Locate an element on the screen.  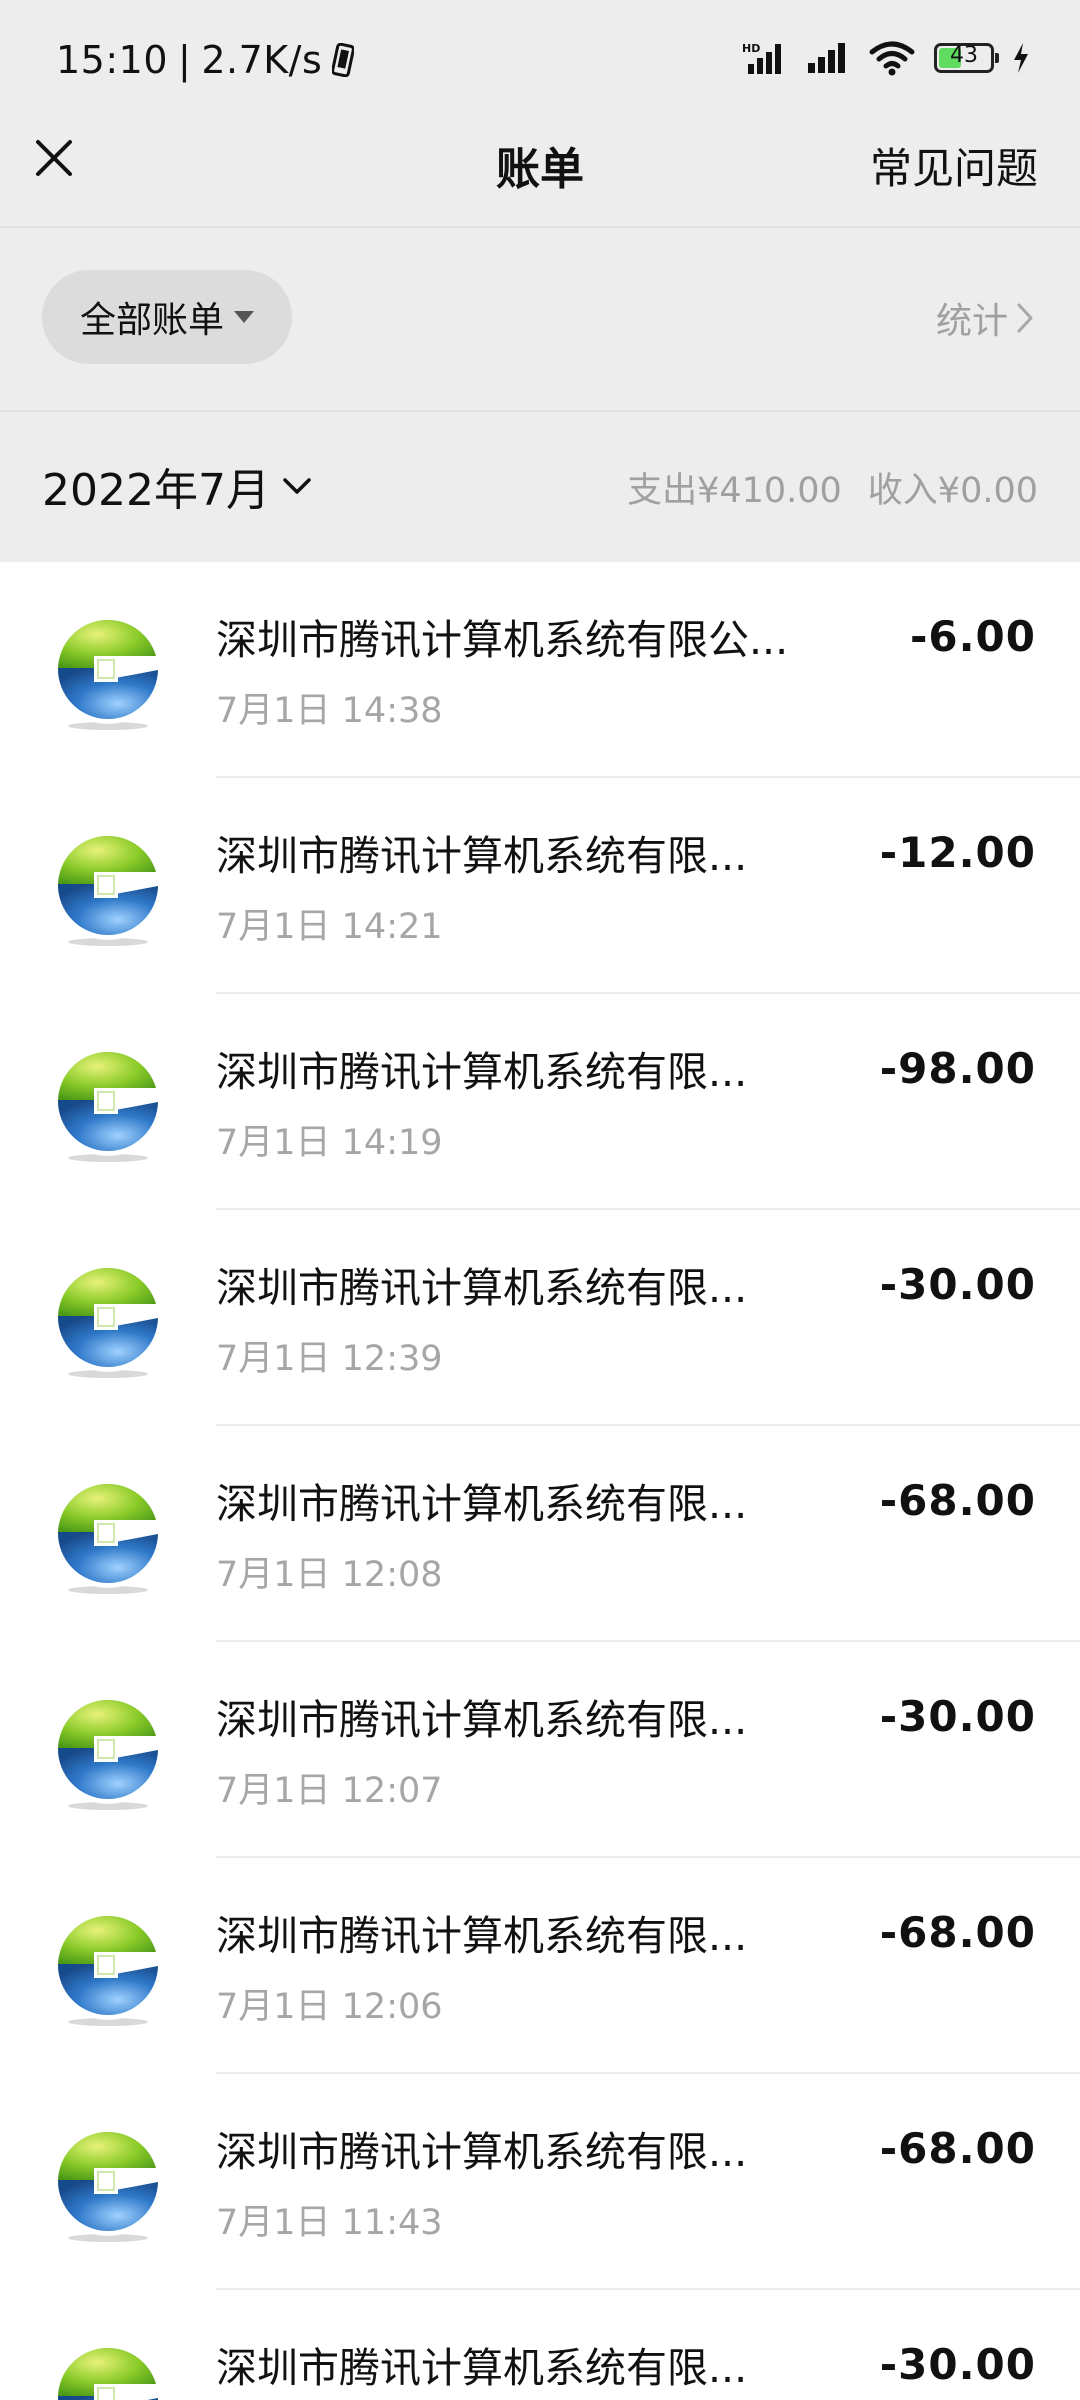
transaction-item: 深圳市腾讯计算机系统有限... 7月1日 12:07 -30.00 is located at coordinates (540, 1750).